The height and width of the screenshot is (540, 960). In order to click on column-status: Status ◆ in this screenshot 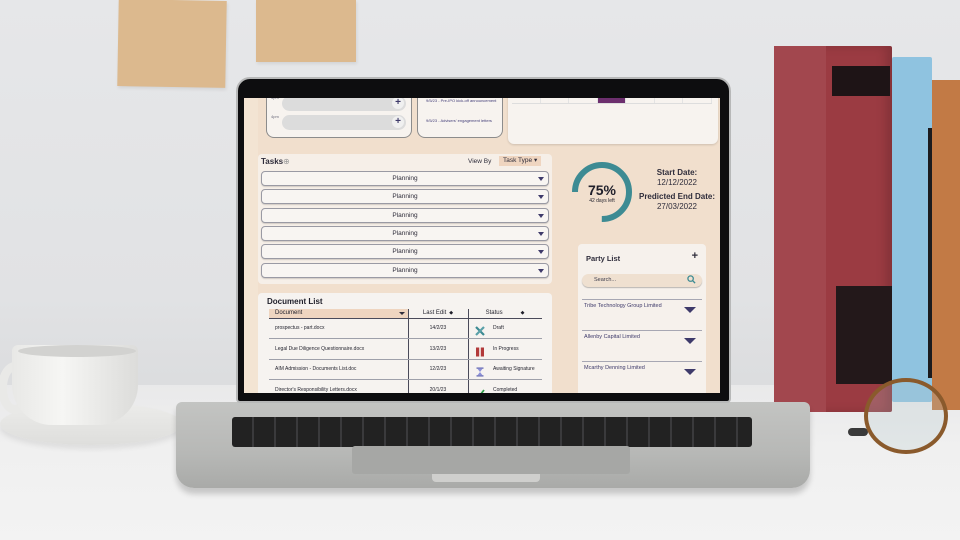, I will do `click(505, 313)`.